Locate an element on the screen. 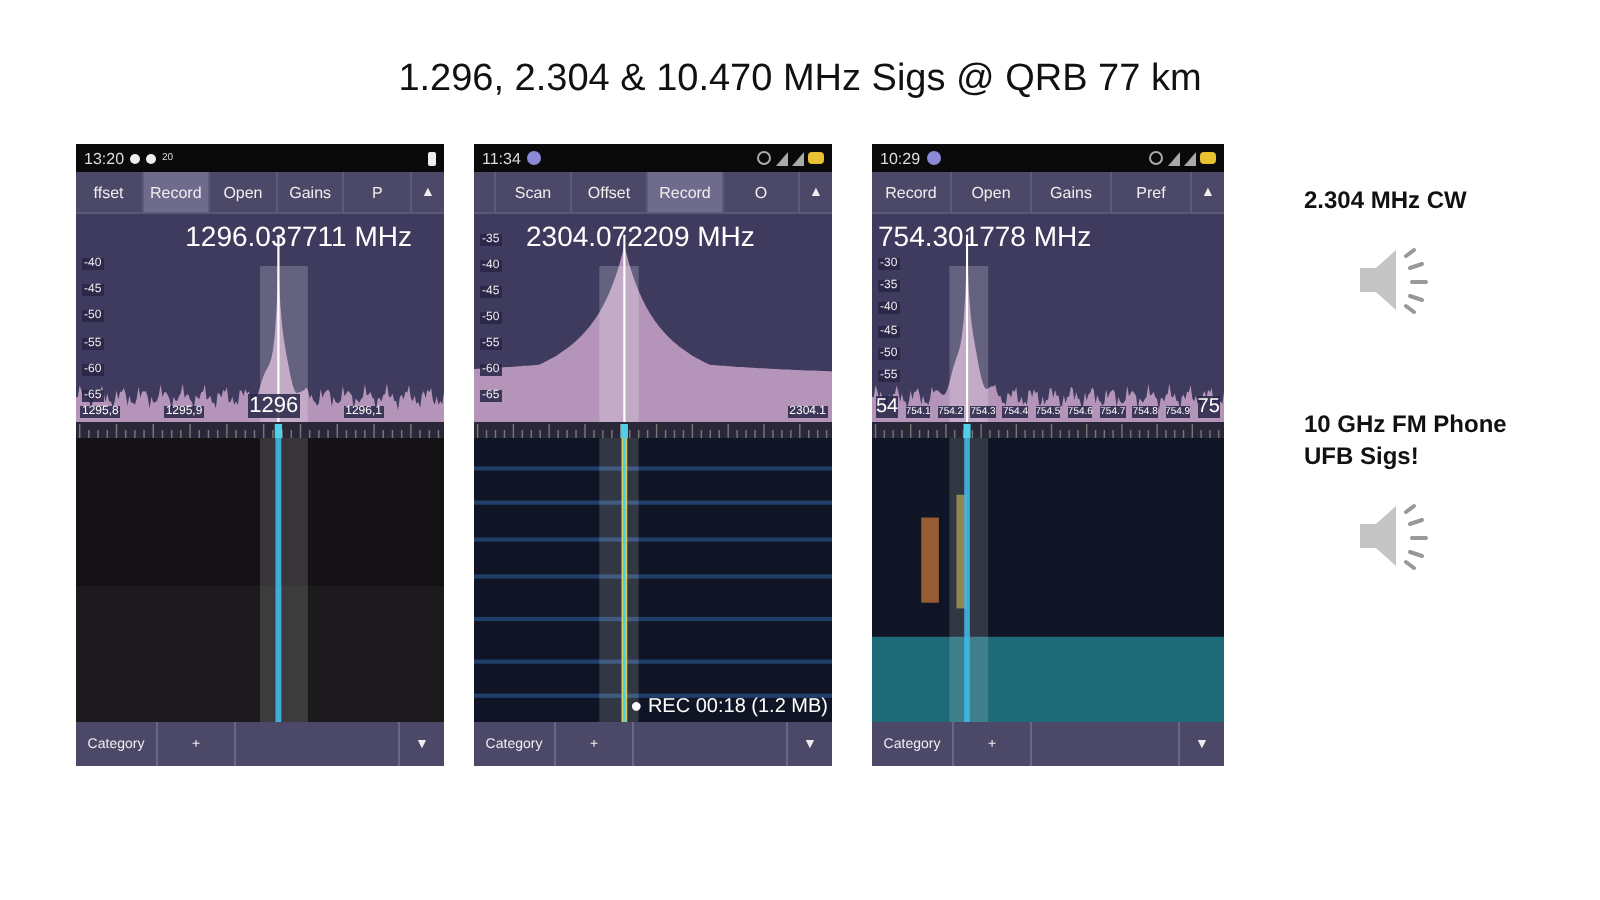  tab: Scan is located at coordinates (534, 192).